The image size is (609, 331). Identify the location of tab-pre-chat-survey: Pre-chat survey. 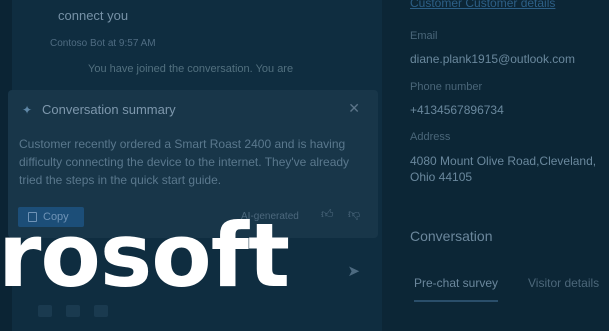
(456, 289).